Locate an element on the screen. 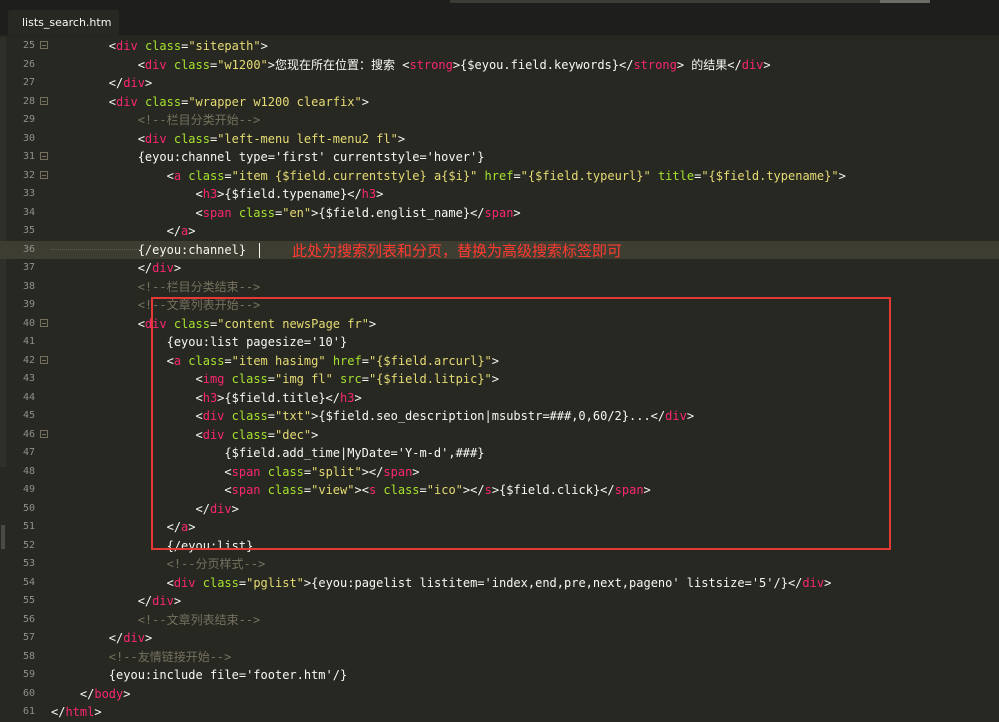 This screenshot has width=999, height=722. code-line: 33 <h3>{$field.typename}</h3> is located at coordinates (499, 194).